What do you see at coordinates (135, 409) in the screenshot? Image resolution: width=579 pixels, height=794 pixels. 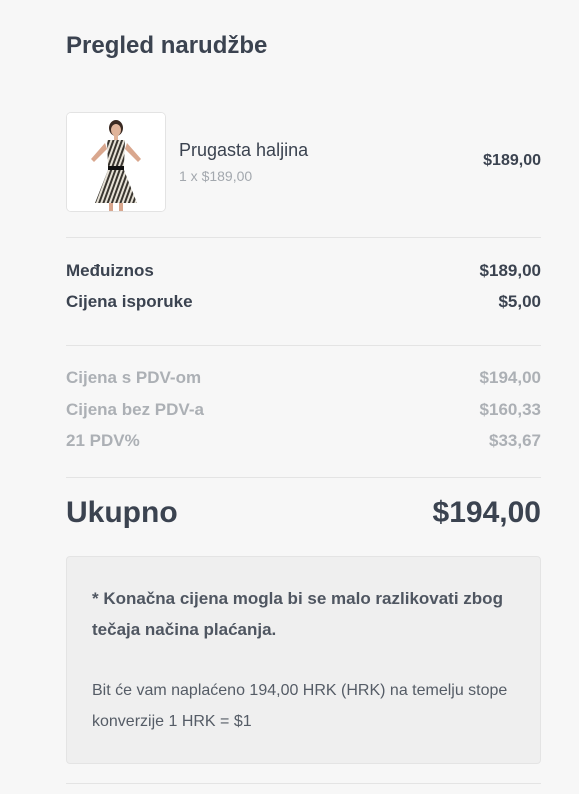 I see `price-without-vat-label: Cijena bez PDV-a` at bounding box center [135, 409].